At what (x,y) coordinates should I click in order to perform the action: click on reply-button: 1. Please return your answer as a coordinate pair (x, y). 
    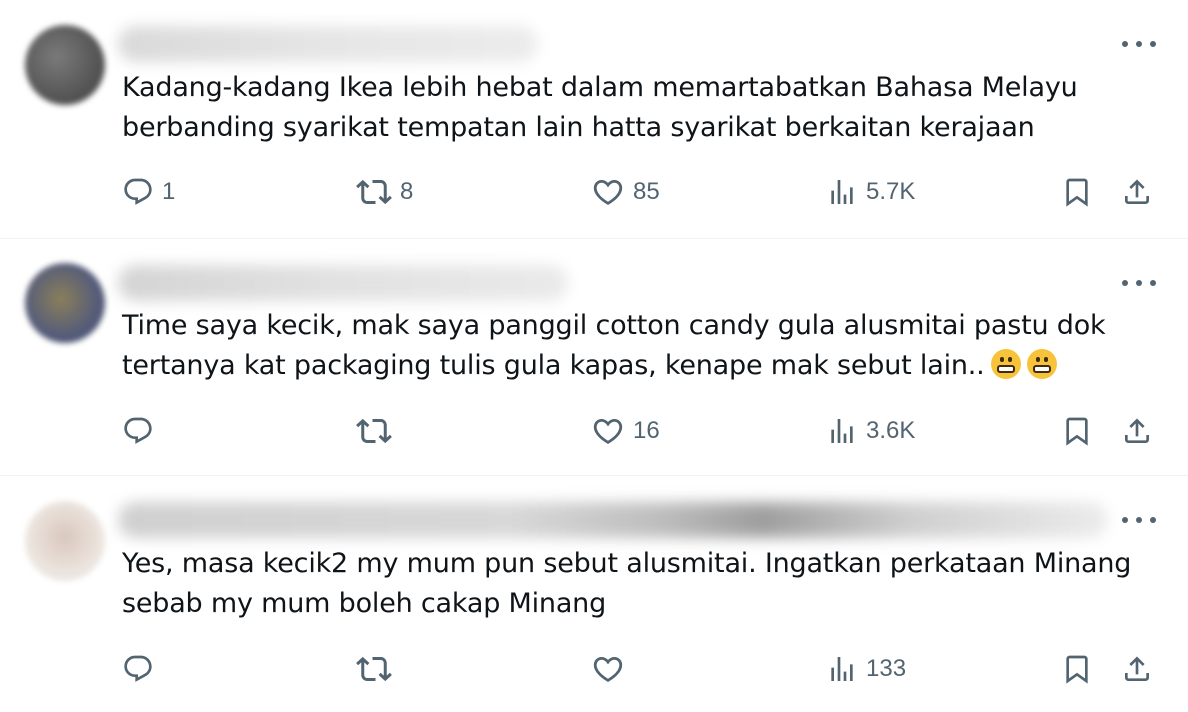
    Looking at the image, I should click on (148, 192).